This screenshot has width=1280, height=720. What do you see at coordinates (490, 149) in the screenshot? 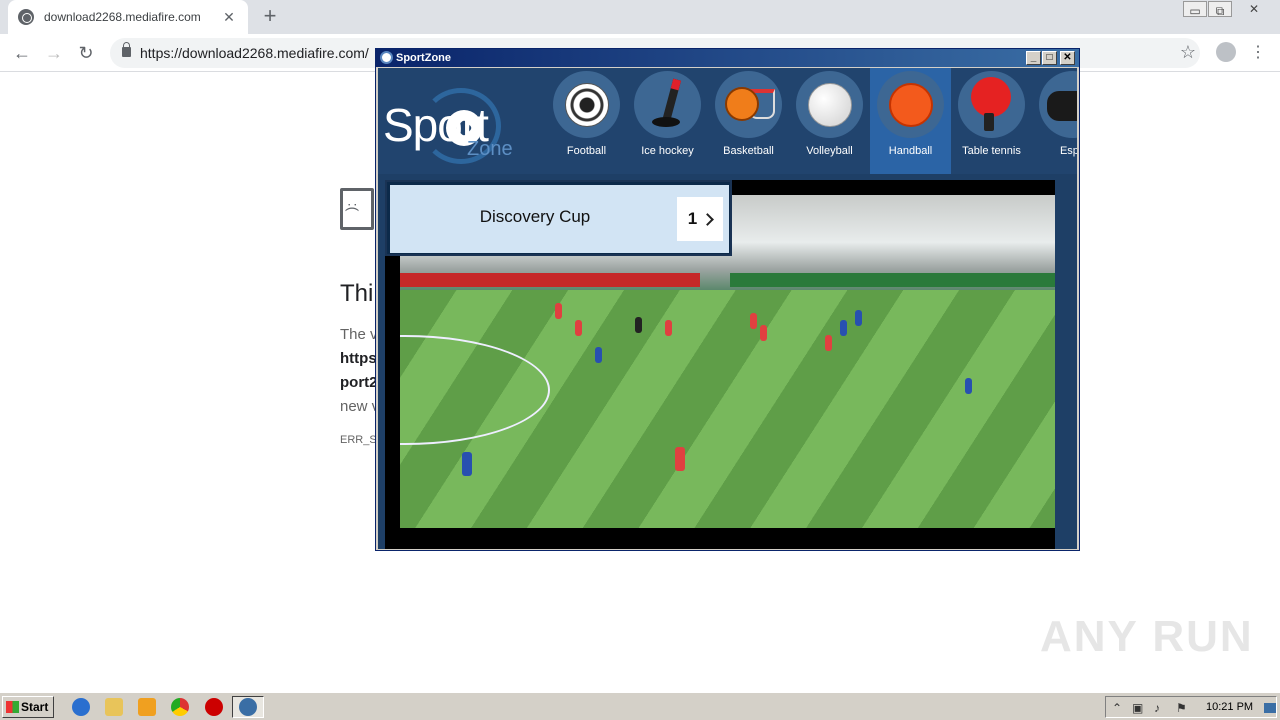
I see `logo-sub: Zone` at bounding box center [490, 149].